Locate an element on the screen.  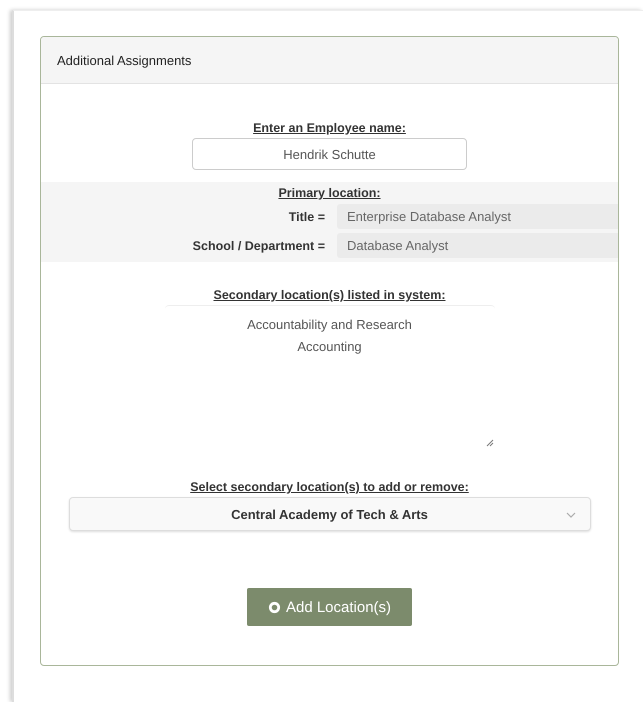
primary-location-label: Primary location: is located at coordinates (329, 193).